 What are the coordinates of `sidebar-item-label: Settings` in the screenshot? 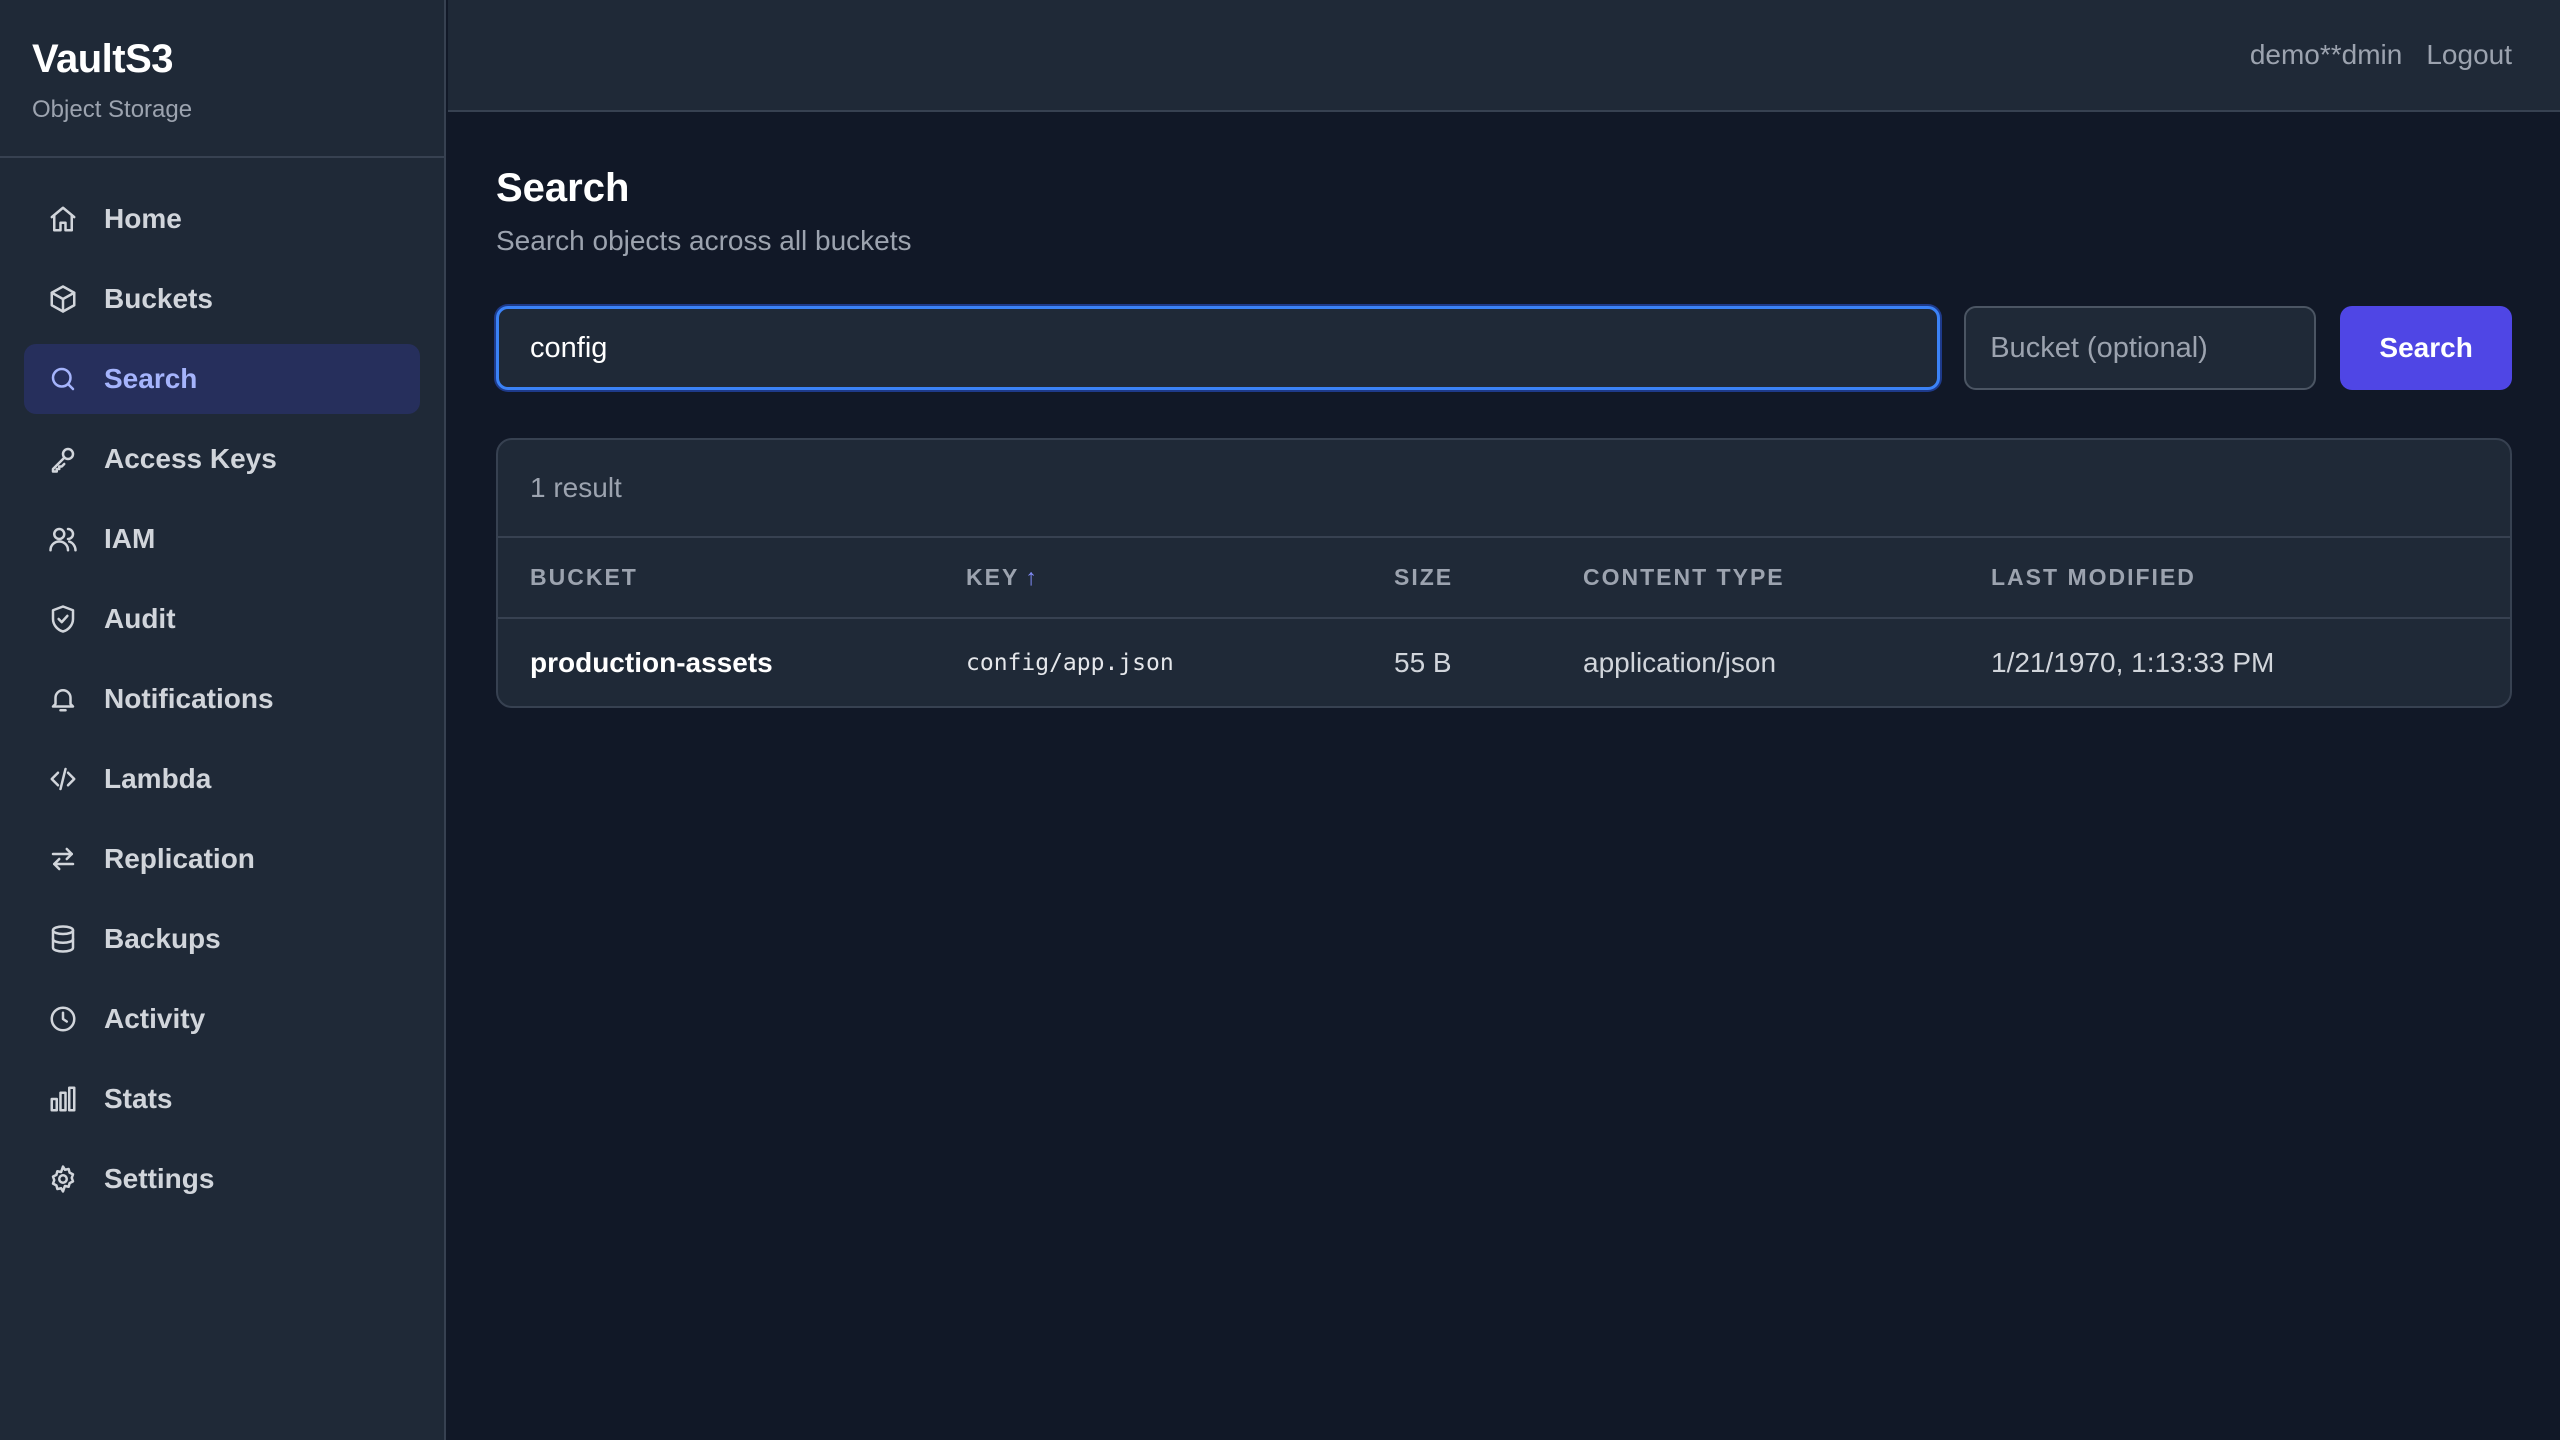 It's located at (159, 1178).